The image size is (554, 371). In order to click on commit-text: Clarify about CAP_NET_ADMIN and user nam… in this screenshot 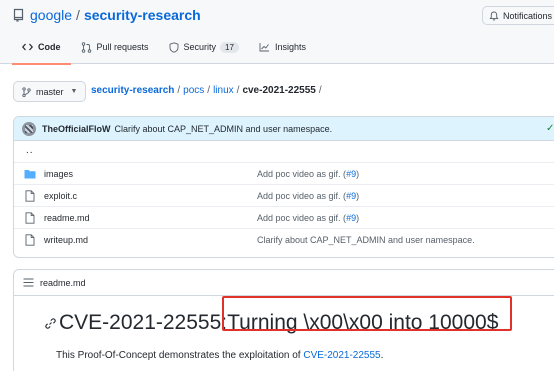, I will do `click(366, 240)`.